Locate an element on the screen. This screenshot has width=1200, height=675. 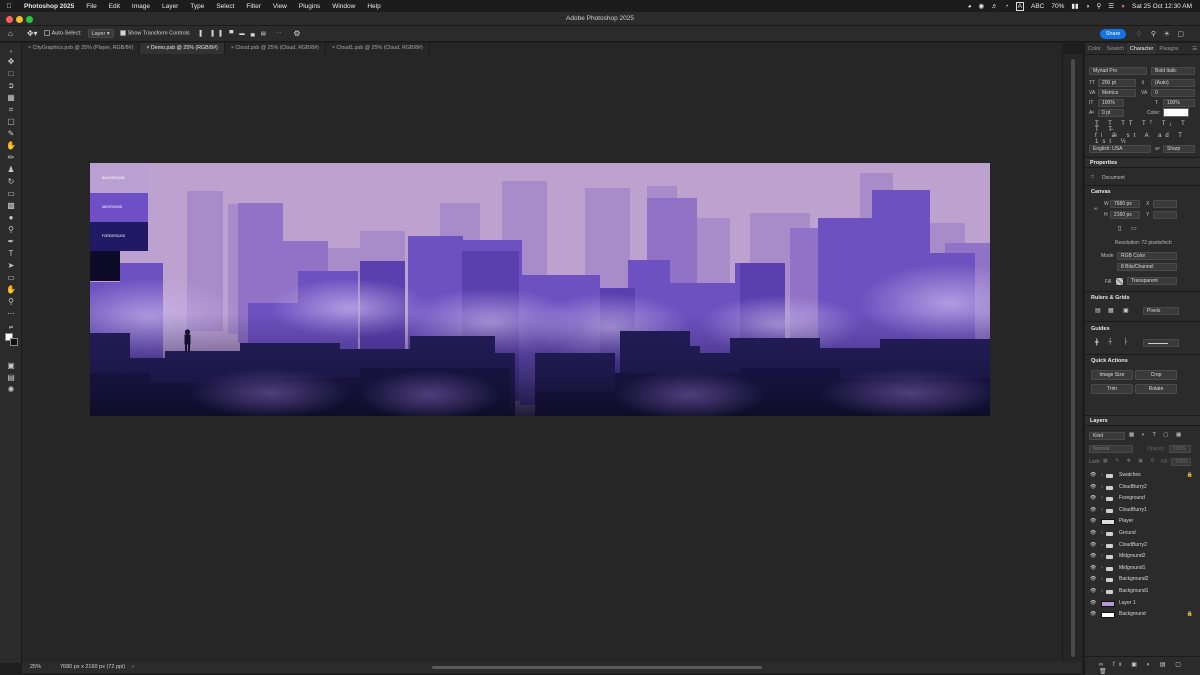
search-icon: ⚲ is located at coordinates (1098, 6).